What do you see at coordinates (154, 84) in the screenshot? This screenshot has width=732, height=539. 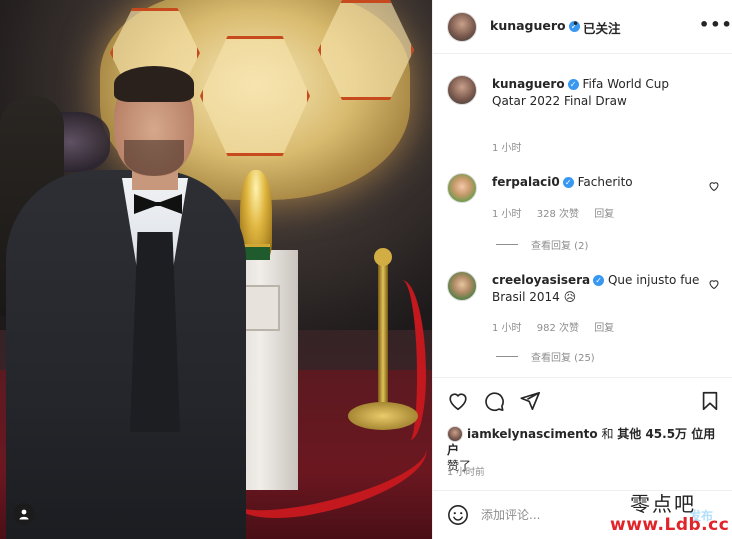 I see `hair` at bounding box center [154, 84].